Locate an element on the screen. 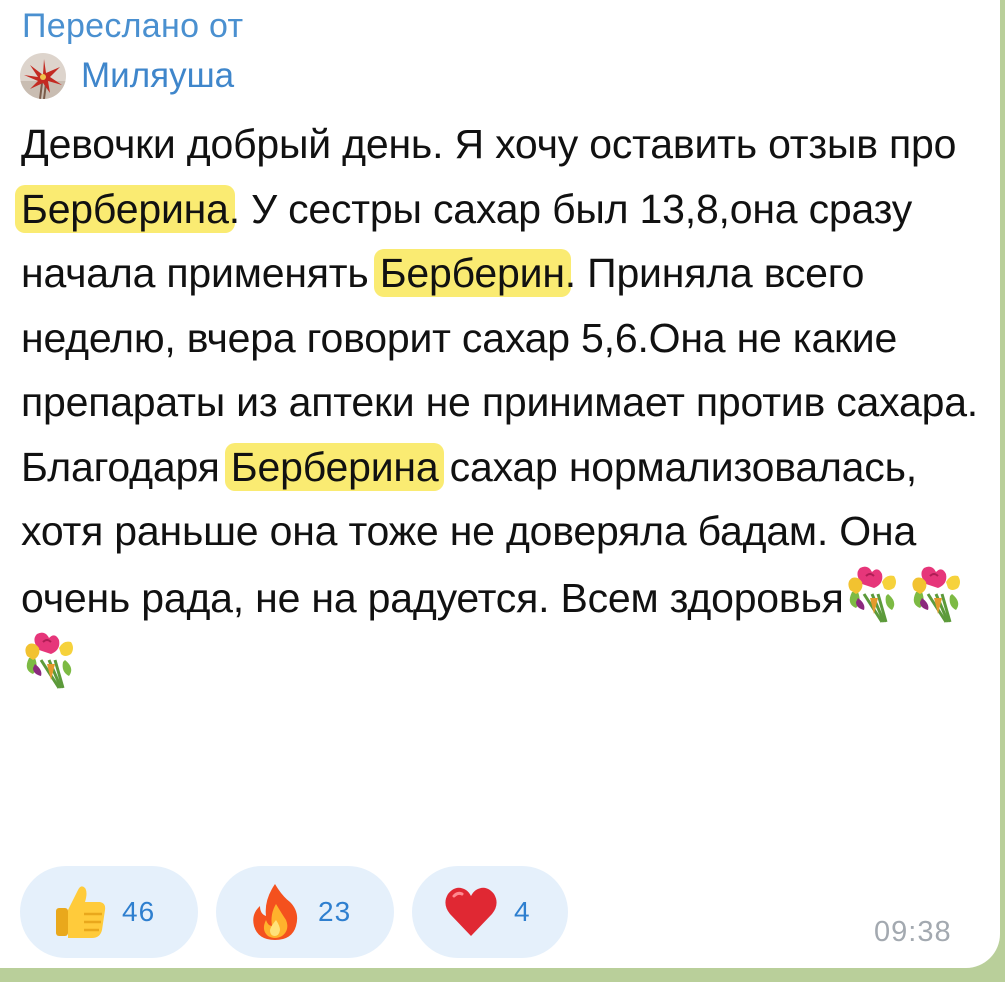 The width and height of the screenshot is (1005, 982). reaction-heart: 4 is located at coordinates (490, 912).